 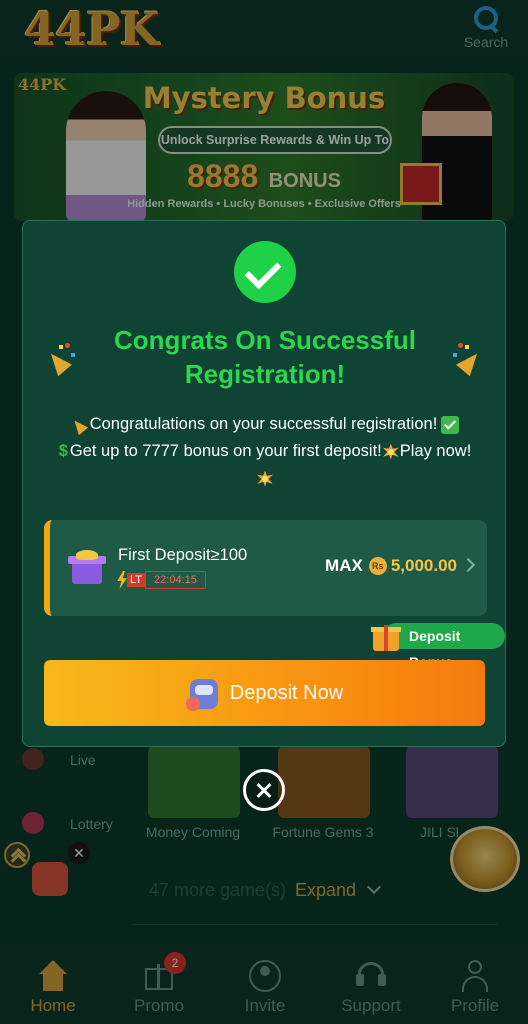 I want to click on message-line-2b: Play now!, so click(x=435, y=451).